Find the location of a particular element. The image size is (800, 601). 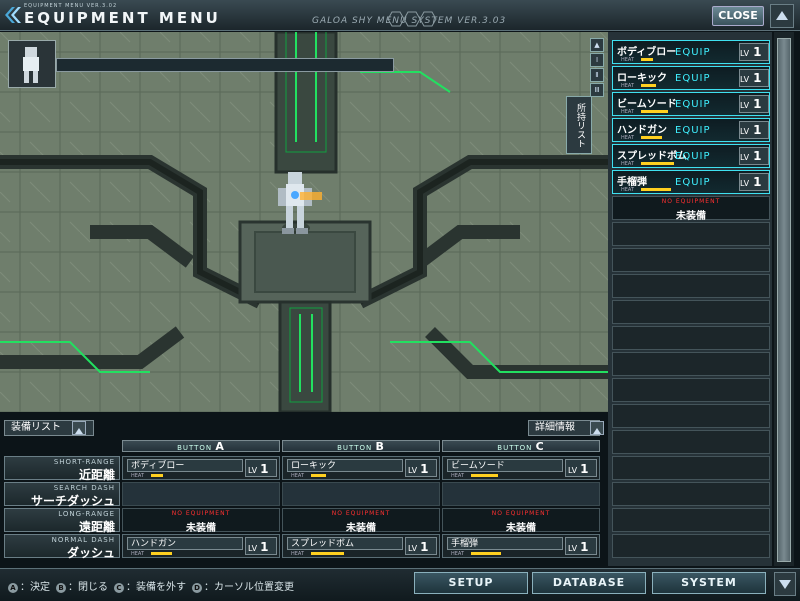

pilot-portrait is located at coordinates (32, 64).